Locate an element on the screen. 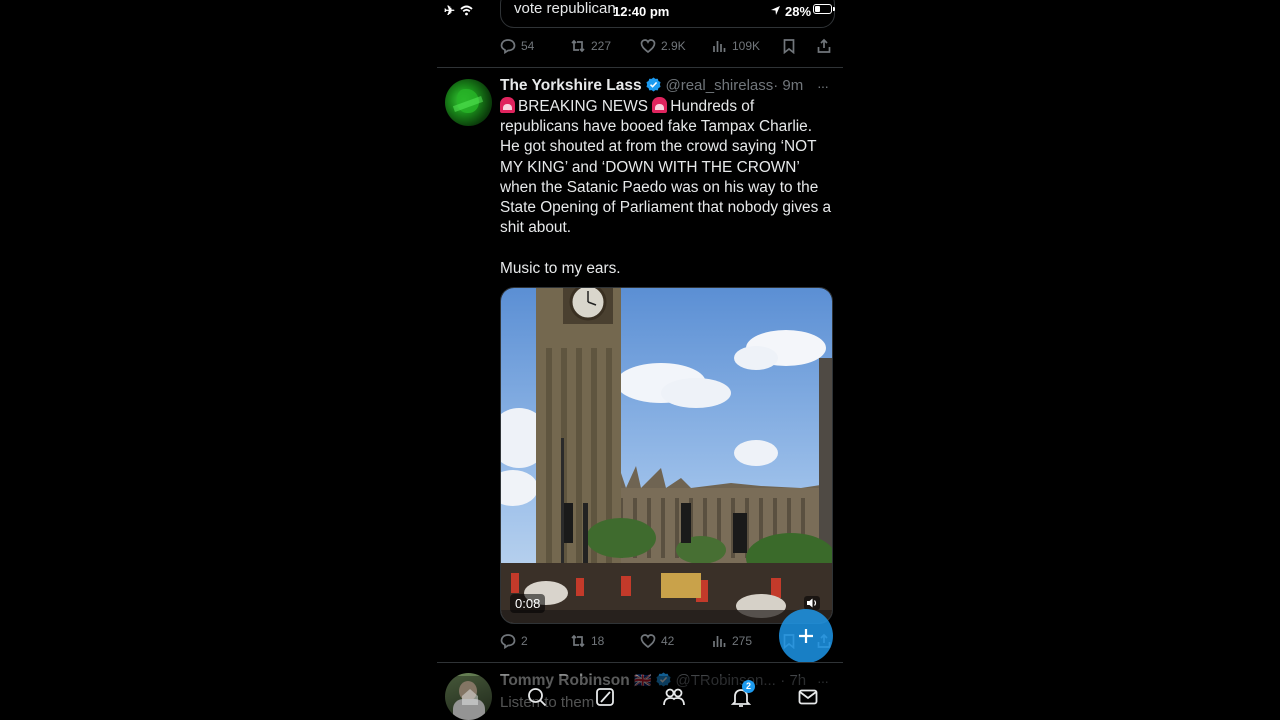 The width and height of the screenshot is (1280, 720). views-button: 109K is located at coordinates (735, 46).